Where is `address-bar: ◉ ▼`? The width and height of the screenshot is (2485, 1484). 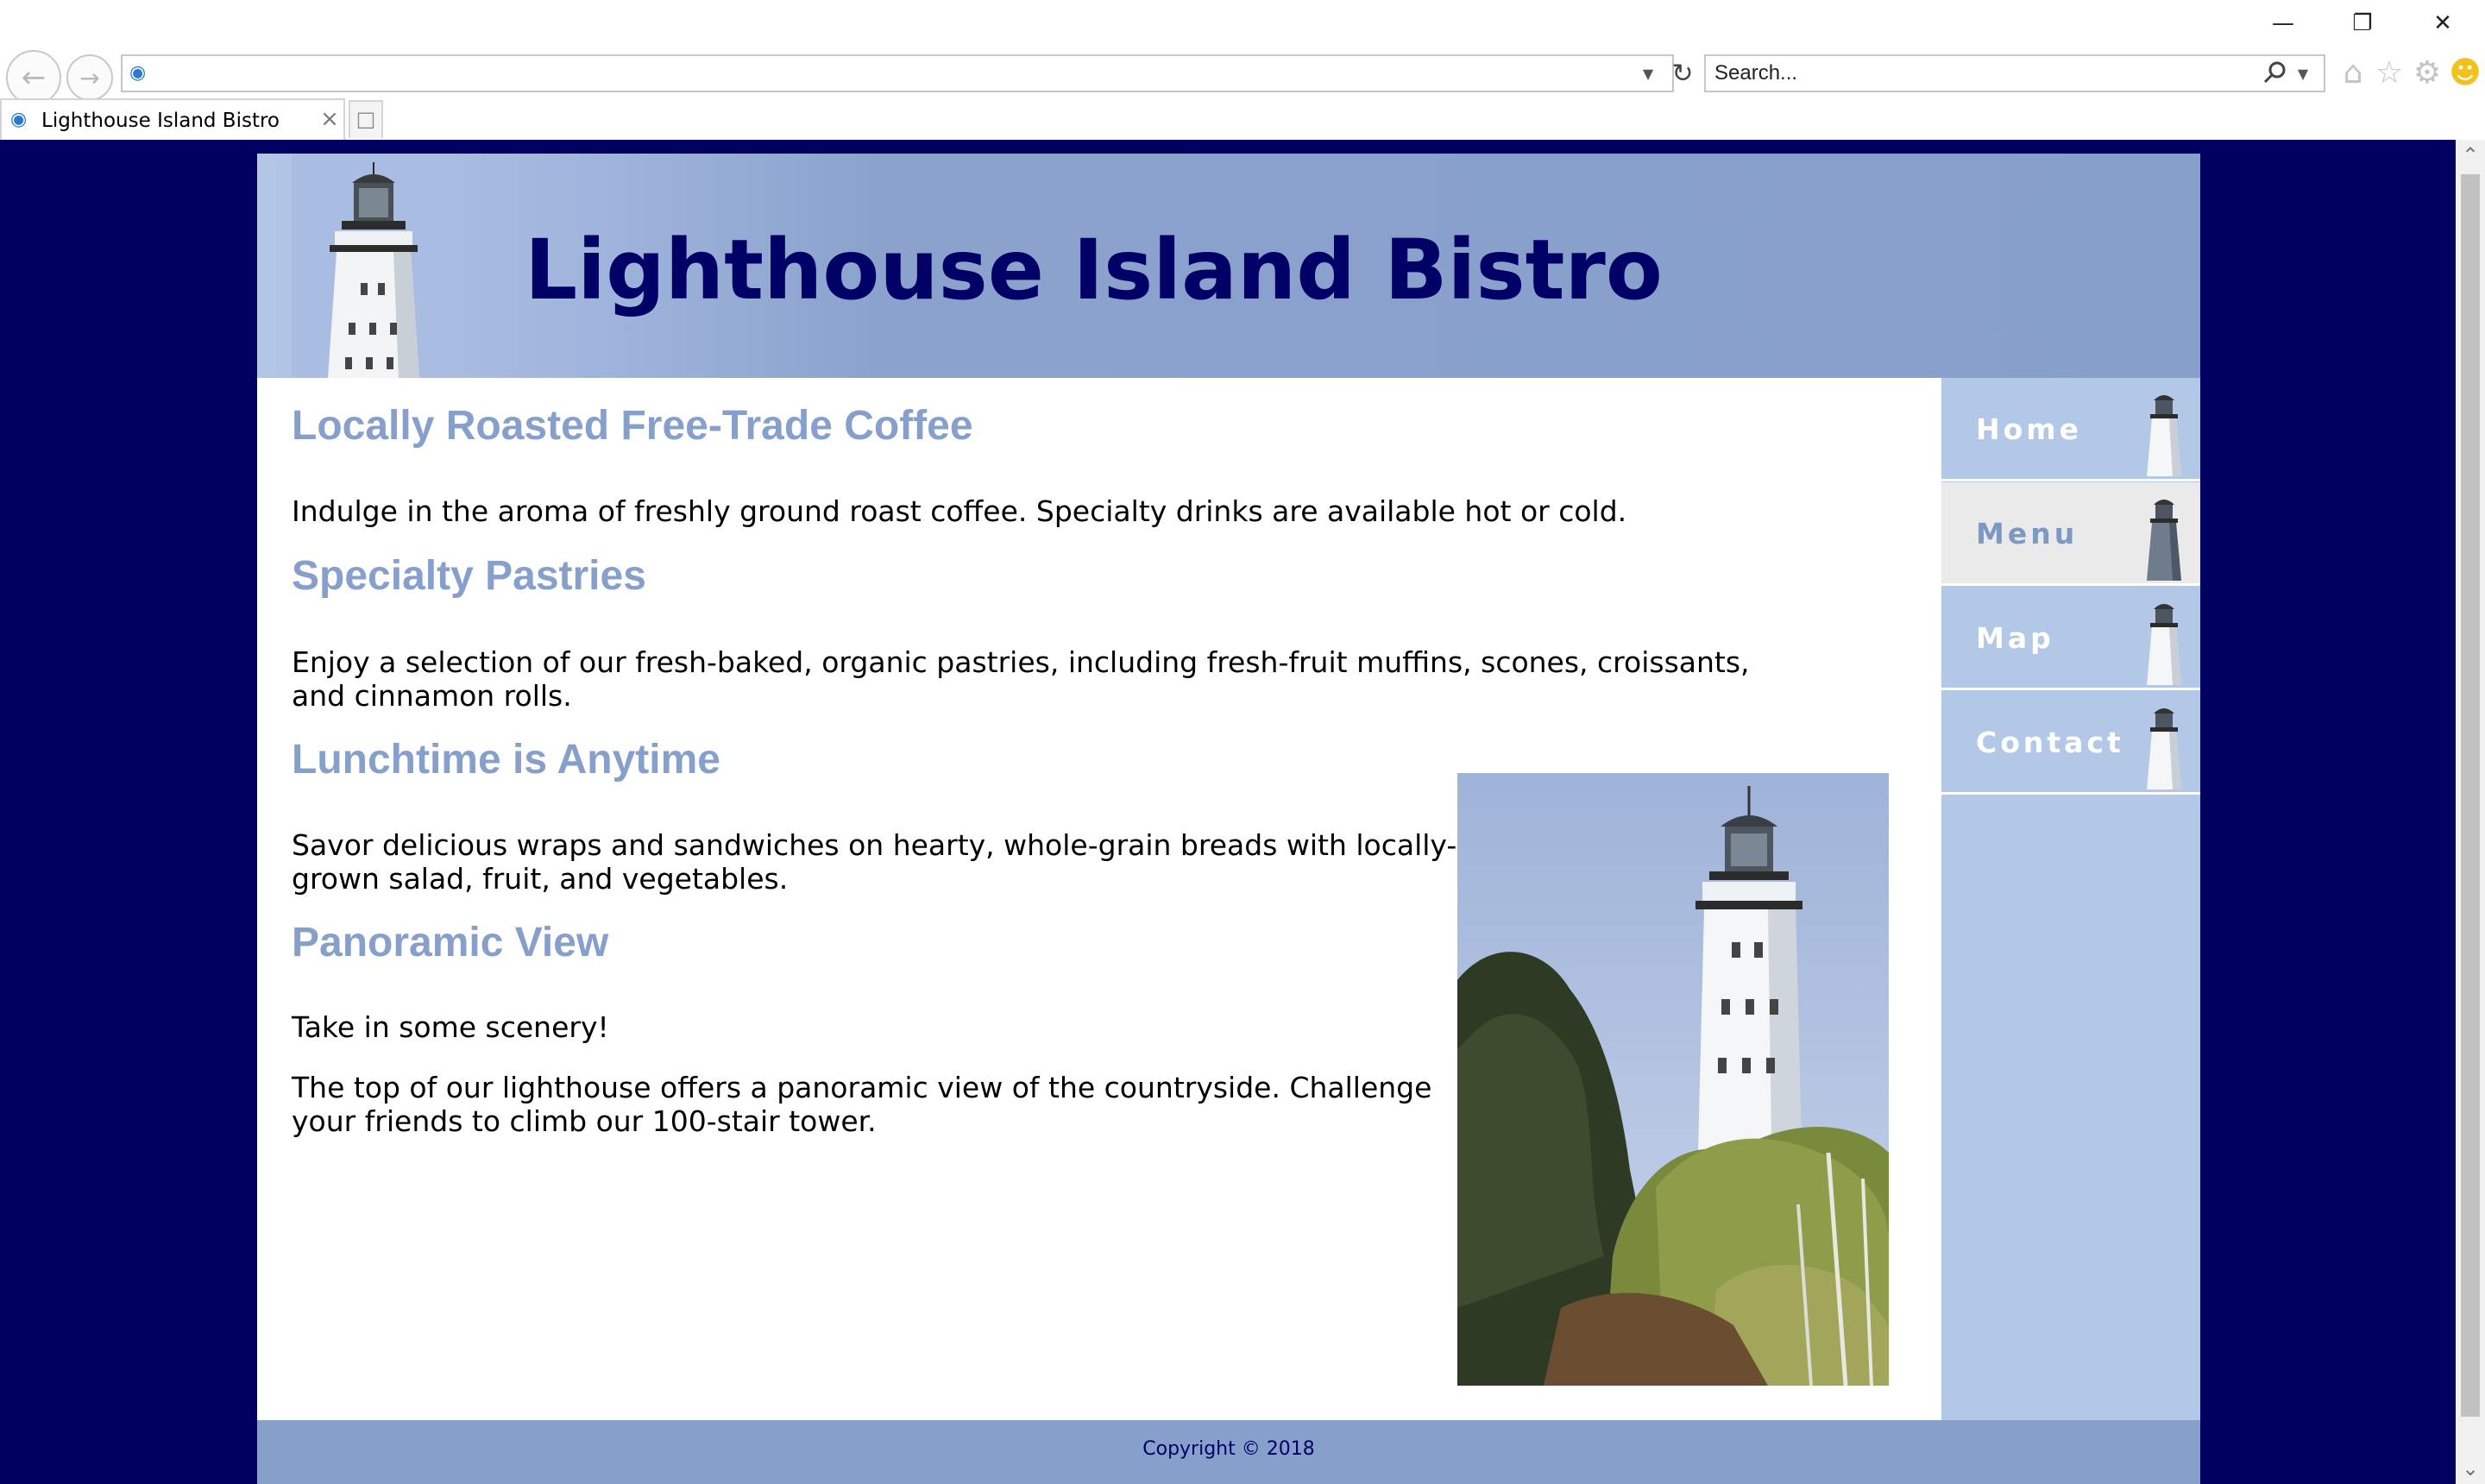
address-bar: ◉ ▼ is located at coordinates (897, 73).